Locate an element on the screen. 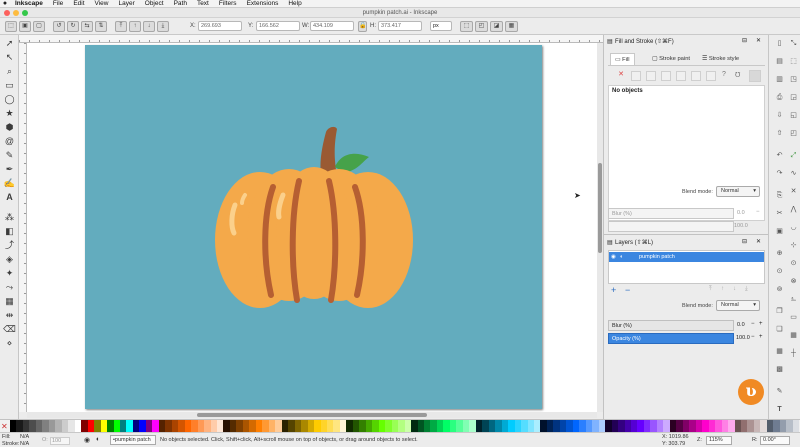 This screenshot has height=447, width=800. layer-up-icon: ↑ is located at coordinates (722, 289).